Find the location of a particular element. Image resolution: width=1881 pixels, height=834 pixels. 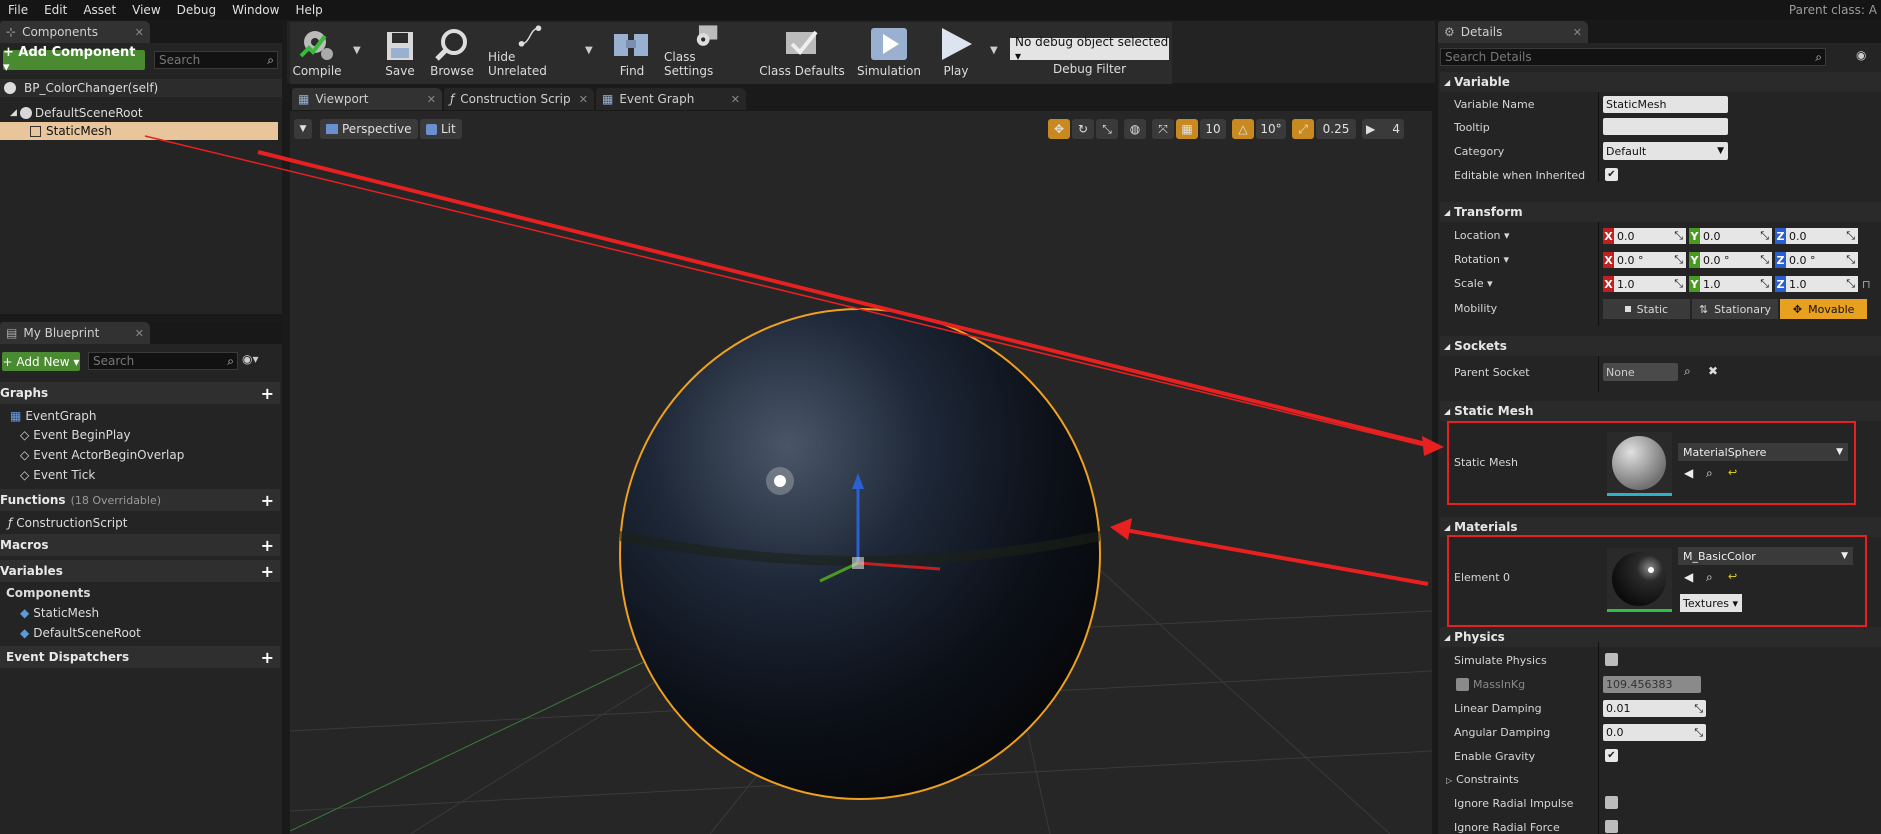

section-graphs: Graphs + is located at coordinates (140, 393).